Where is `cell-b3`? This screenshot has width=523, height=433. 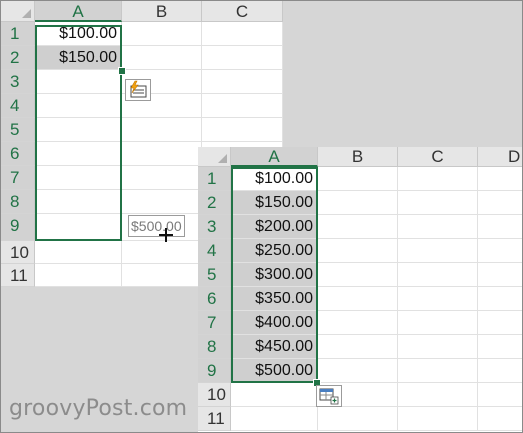
cell-b3 is located at coordinates (358, 227).